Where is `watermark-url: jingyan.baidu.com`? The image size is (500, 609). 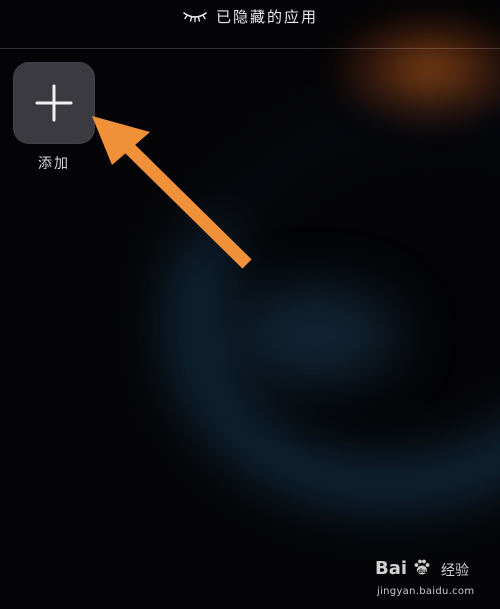
watermark-url: jingyan.baidu.com is located at coordinates (426, 591).